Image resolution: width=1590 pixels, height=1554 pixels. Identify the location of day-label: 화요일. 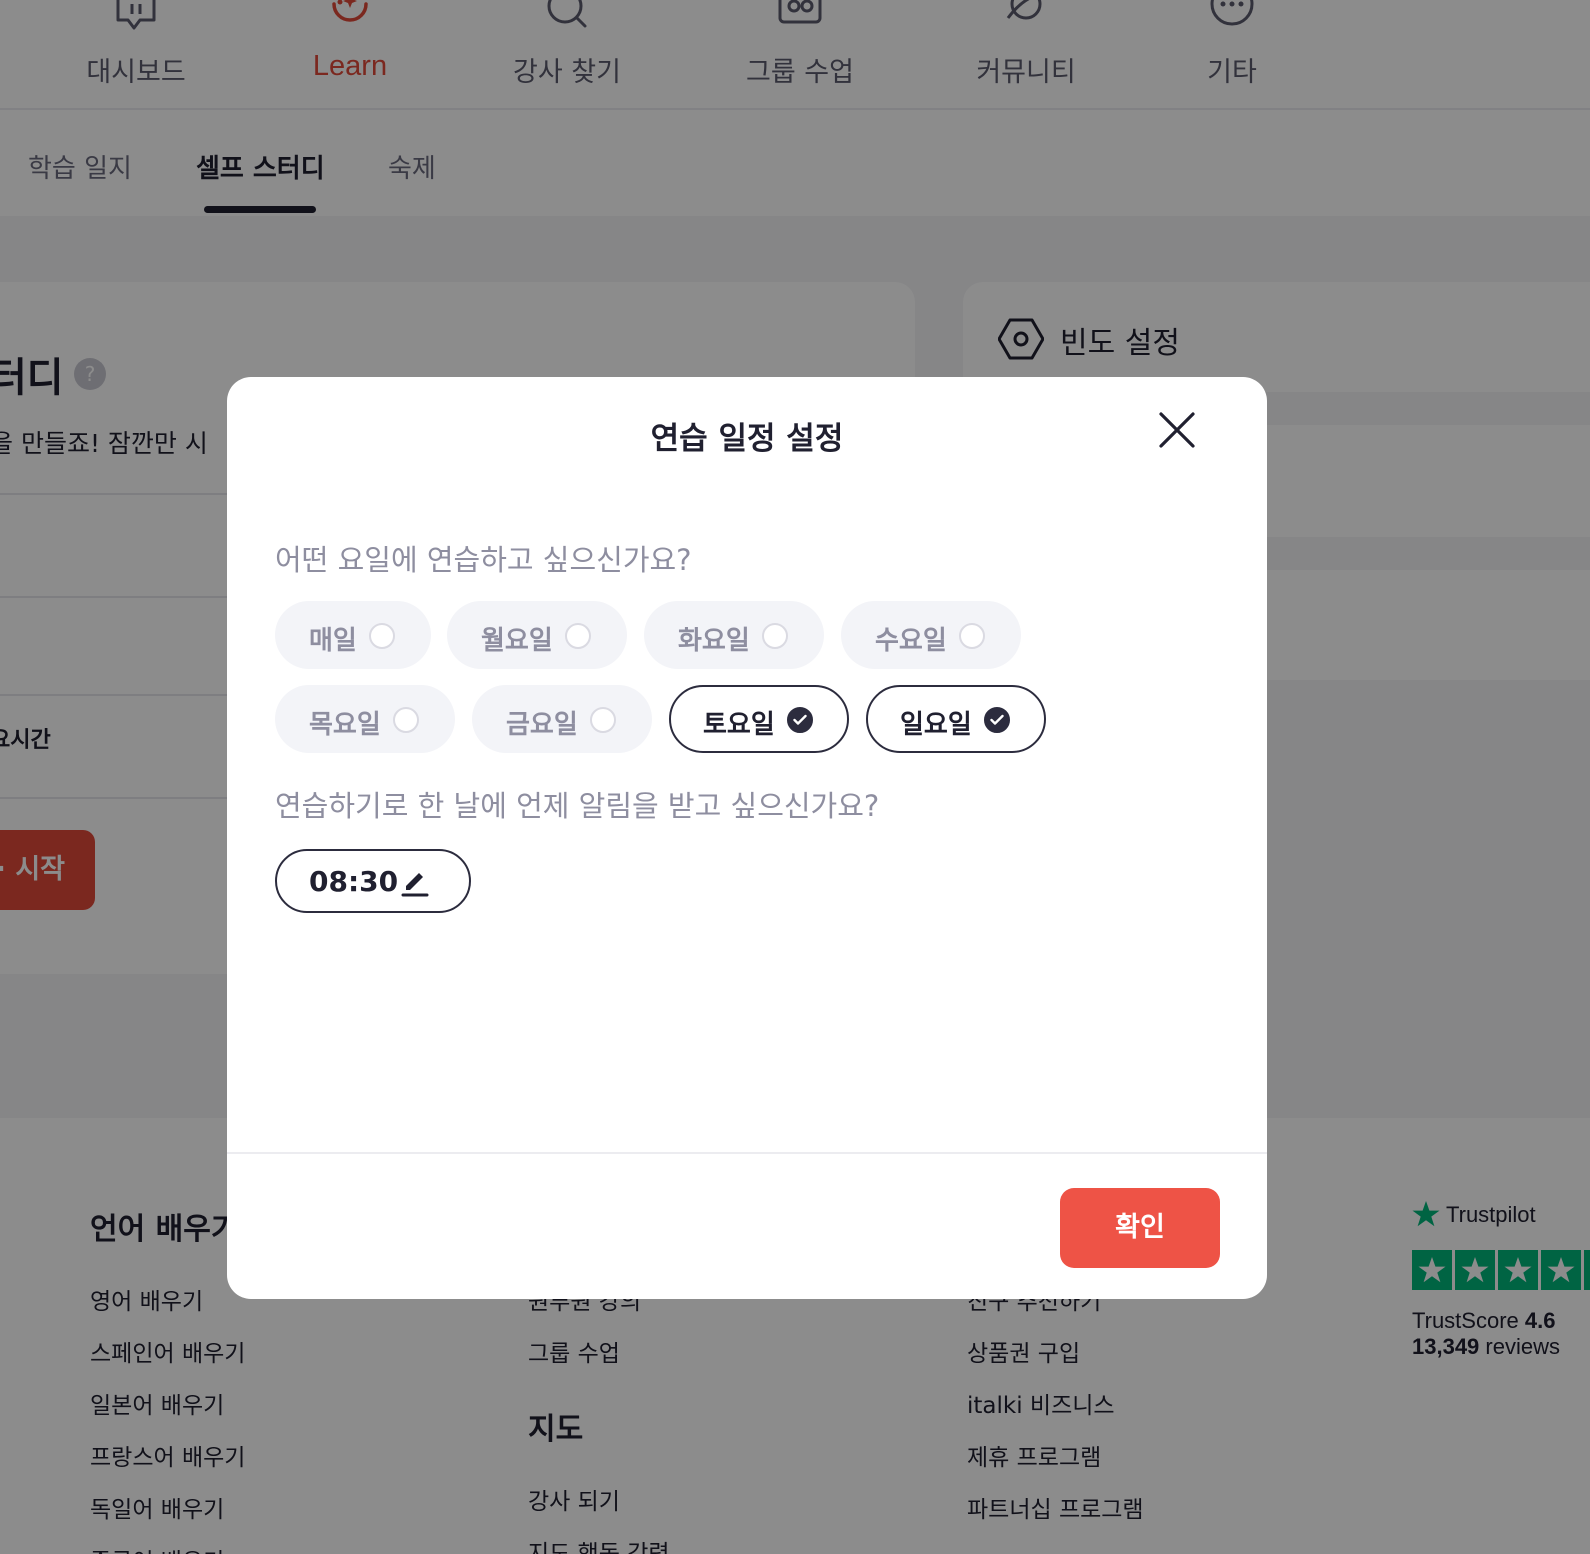
(714, 641).